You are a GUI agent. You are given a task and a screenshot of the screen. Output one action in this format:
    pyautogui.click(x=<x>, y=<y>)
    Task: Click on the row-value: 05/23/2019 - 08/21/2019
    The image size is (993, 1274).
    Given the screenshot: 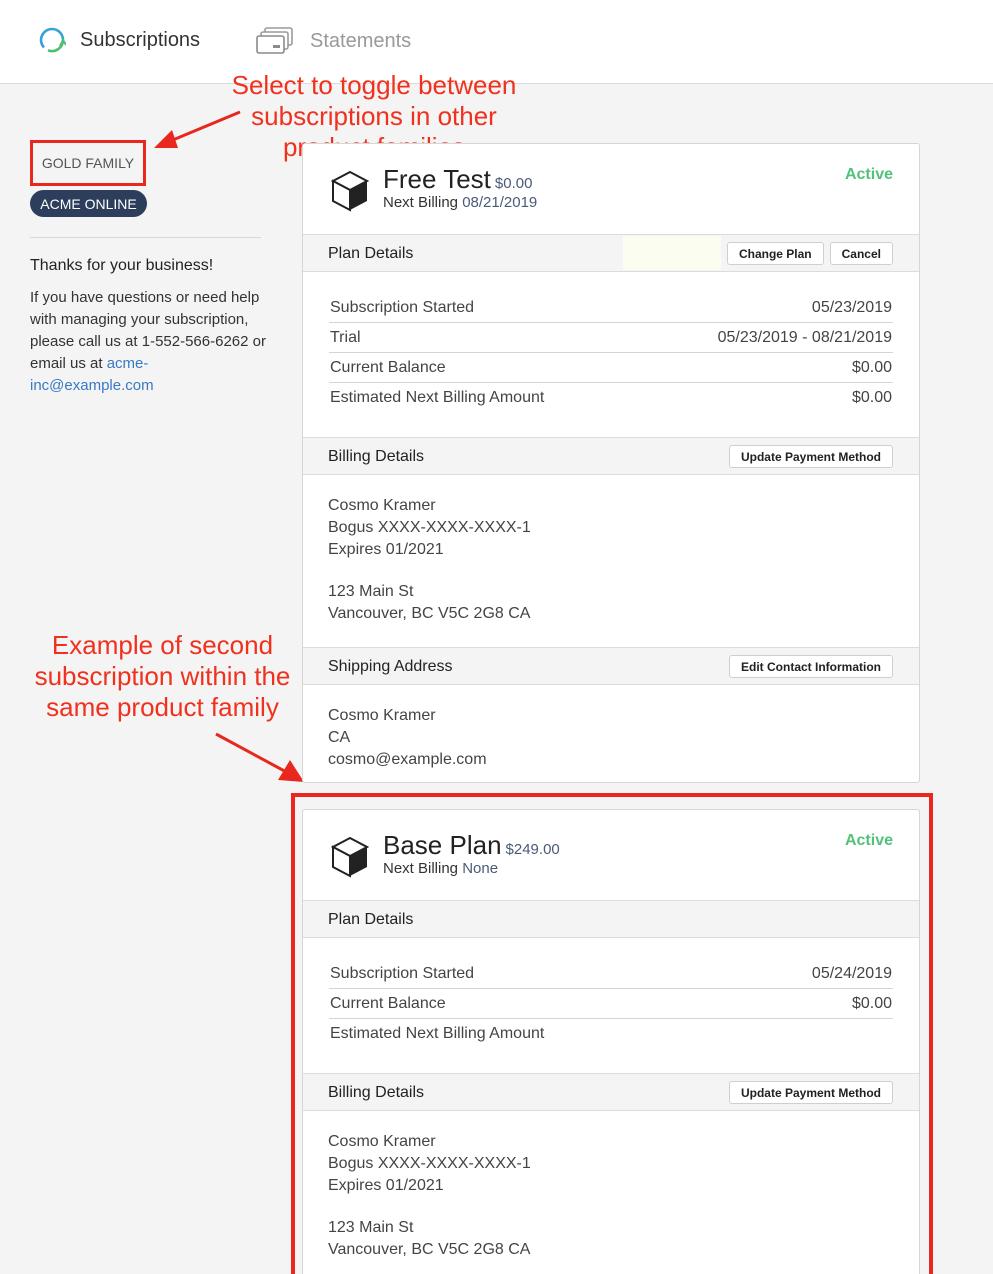 What is the action you would take?
    pyautogui.click(x=804, y=337)
    